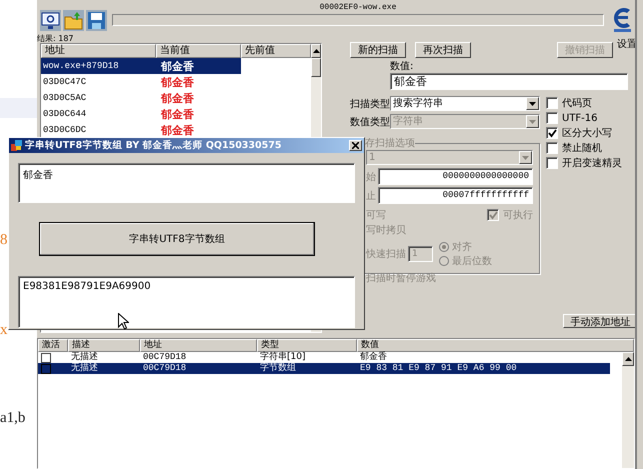 This screenshot has width=643, height=469. Describe the element at coordinates (186, 302) in the screenshot. I see `output-field: E98381E98791E9A69900` at that location.